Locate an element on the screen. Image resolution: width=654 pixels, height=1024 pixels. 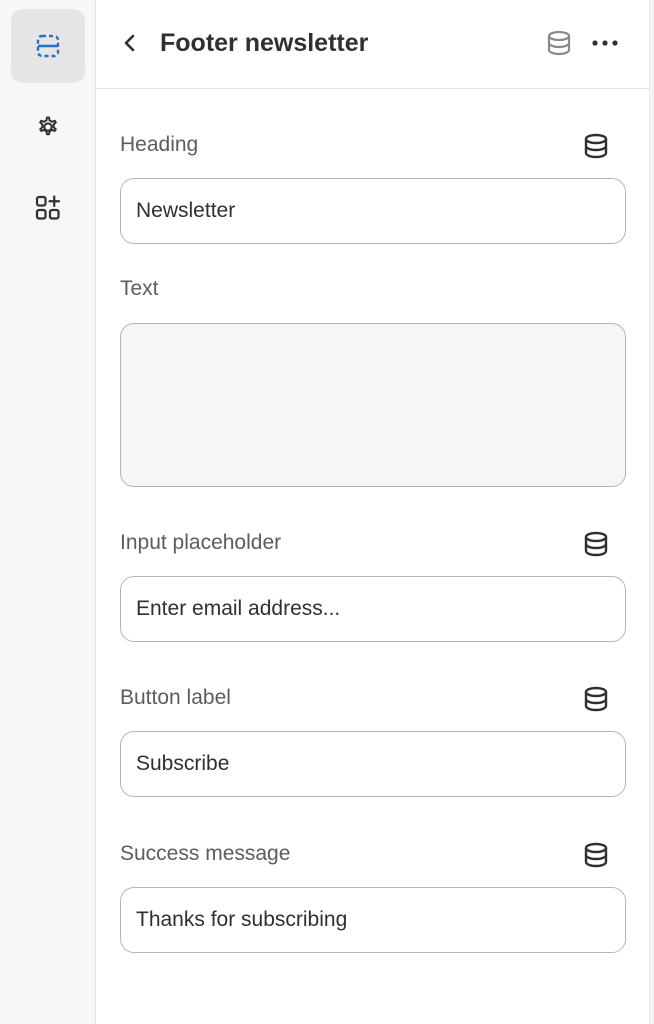
success-message-input: Thanks for subscribing is located at coordinates (373, 920).